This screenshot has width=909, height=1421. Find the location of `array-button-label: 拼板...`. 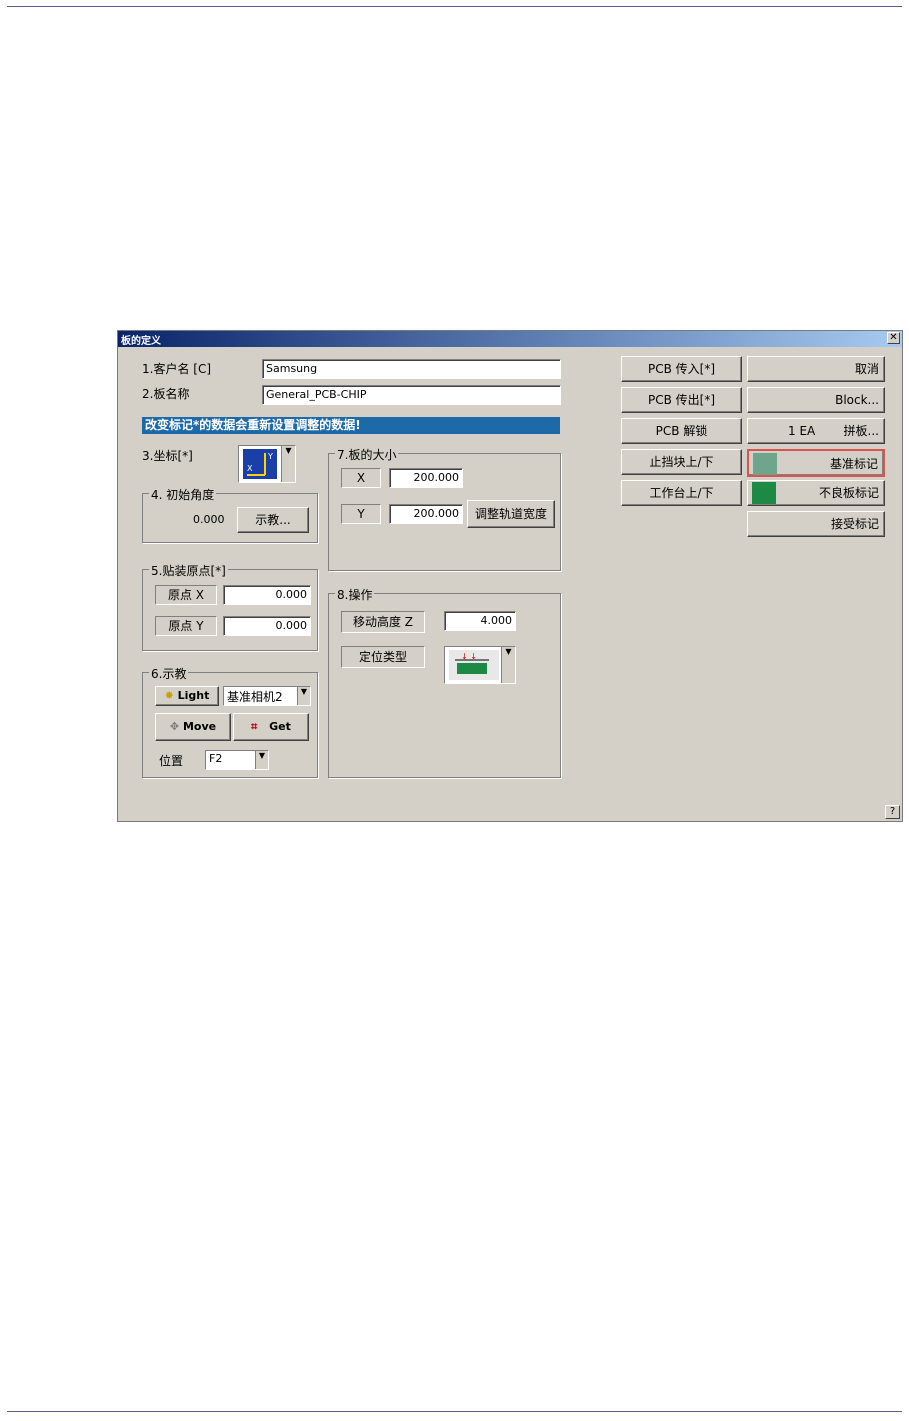

array-button-label: 拼板... is located at coordinates (861, 431).